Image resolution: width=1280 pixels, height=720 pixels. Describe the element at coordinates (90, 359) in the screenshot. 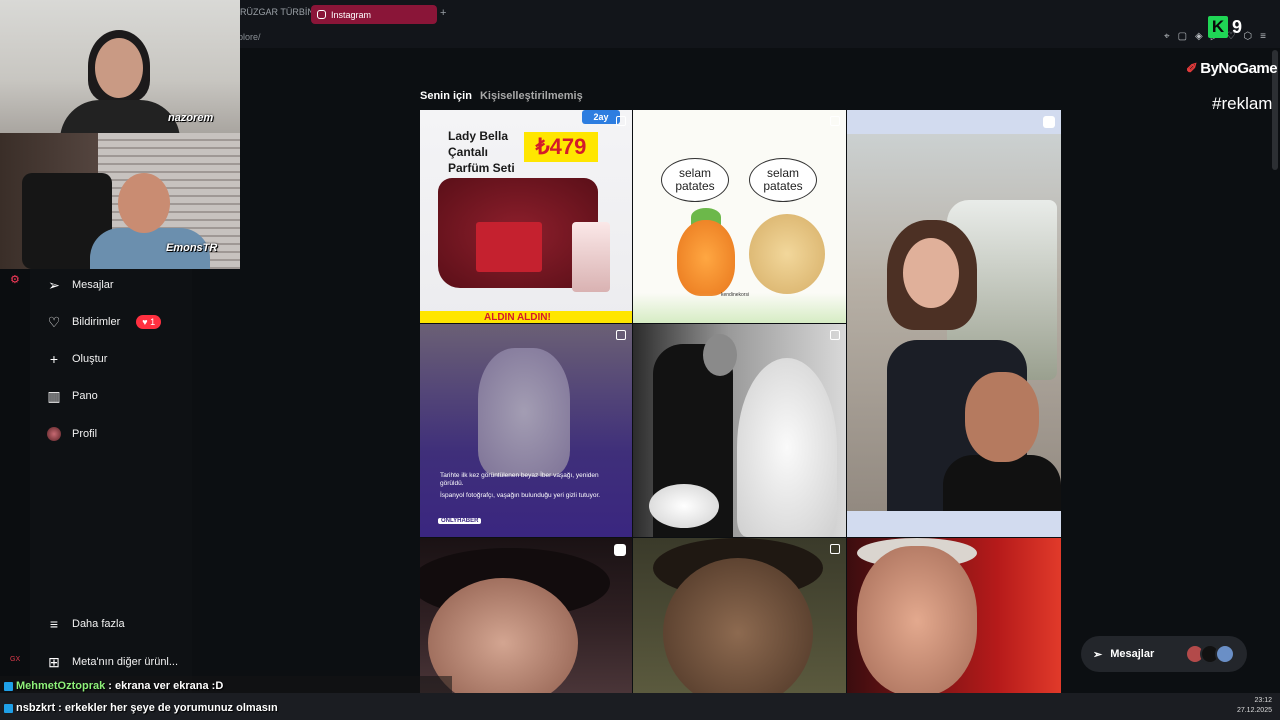

I see `sidebar-item-label: Oluştur` at that location.